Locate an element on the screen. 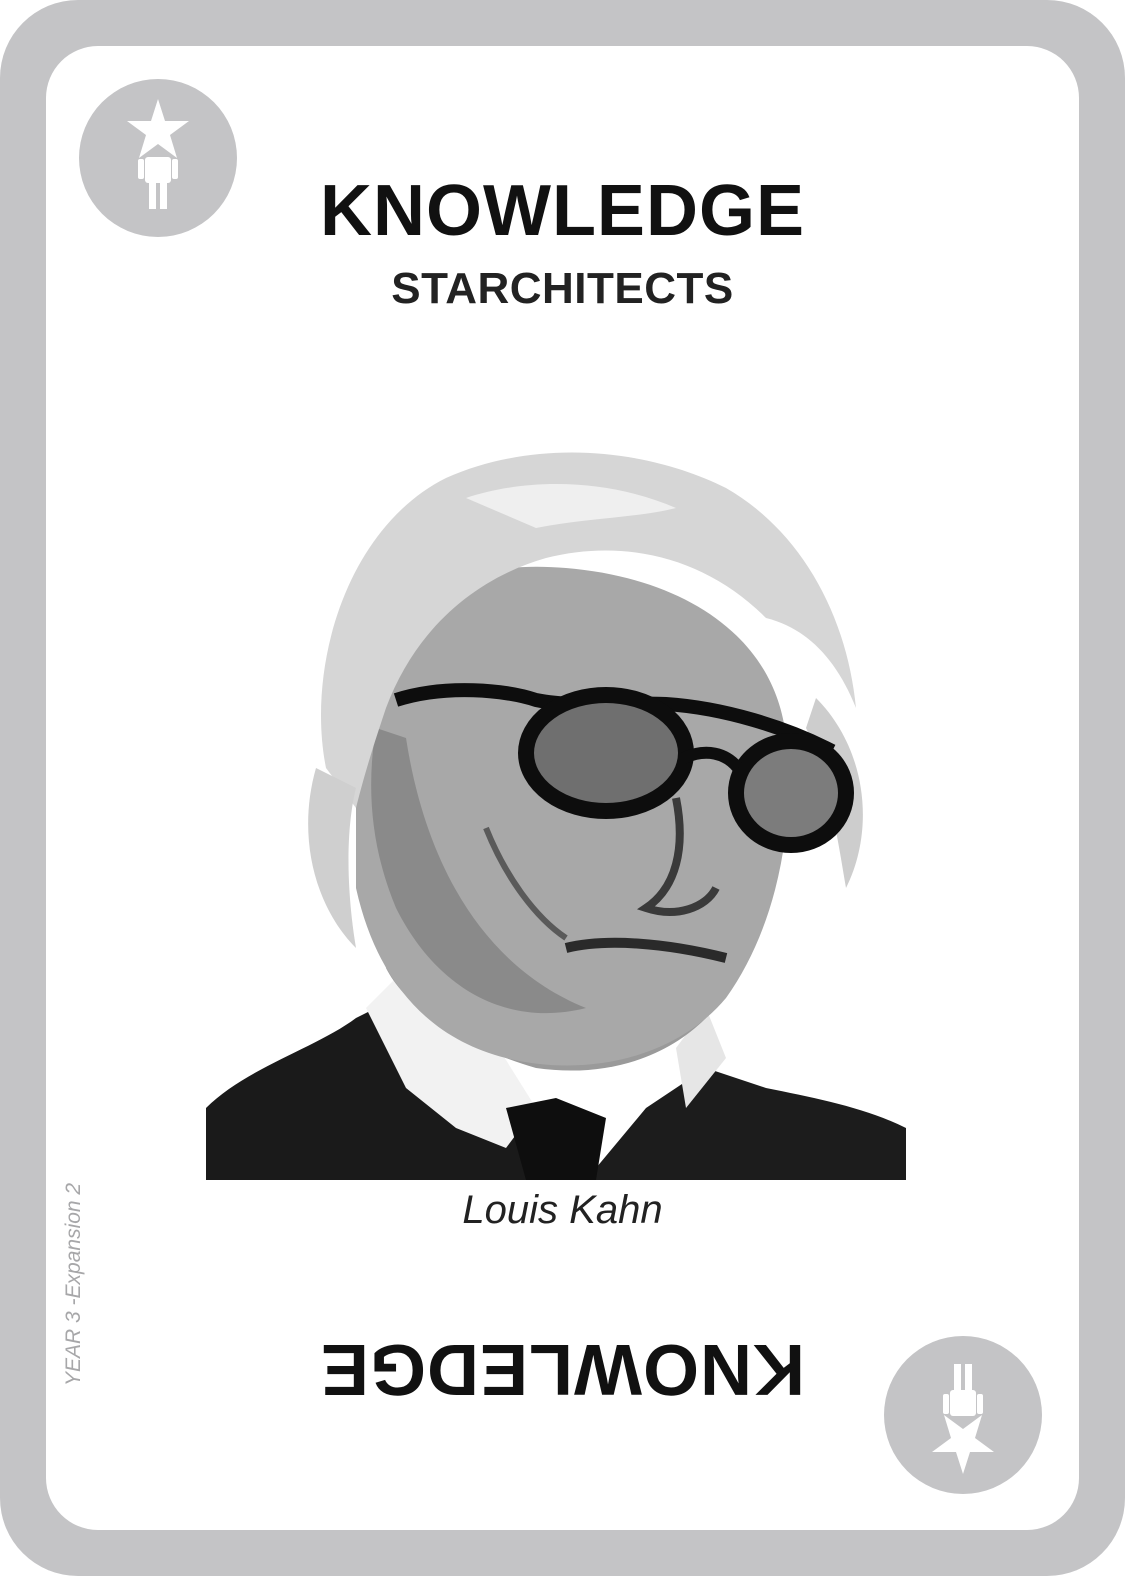 The height and width of the screenshot is (1576, 1125). card-title: KNOWLEDGE is located at coordinates (562, 211).